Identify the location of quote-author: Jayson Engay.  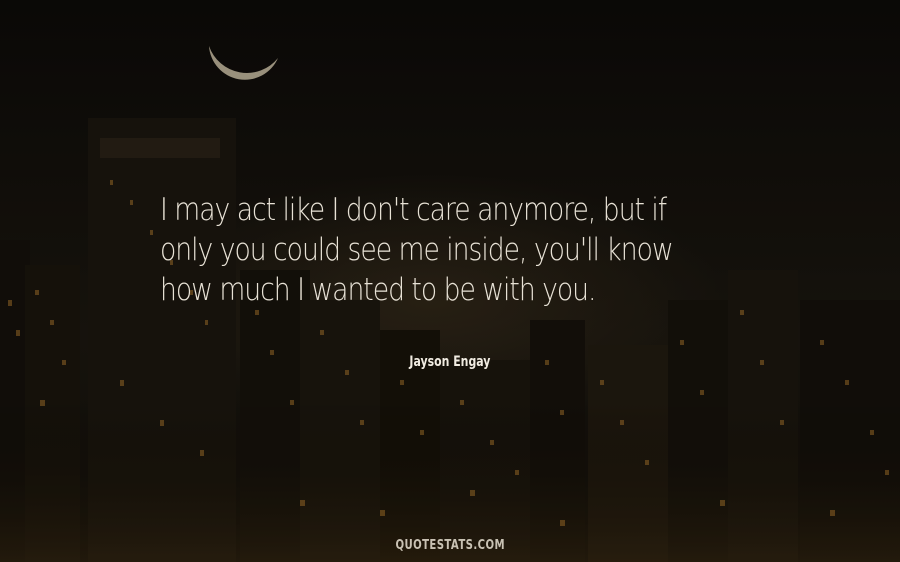
(450, 362).